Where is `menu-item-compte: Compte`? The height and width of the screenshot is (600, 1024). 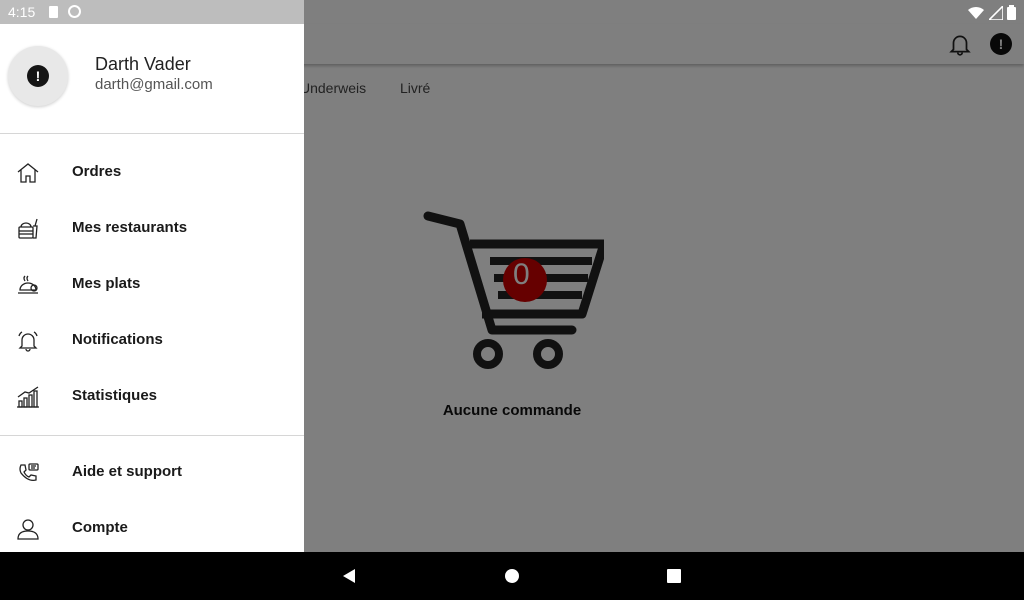
menu-item-compte: Compte is located at coordinates (152, 529).